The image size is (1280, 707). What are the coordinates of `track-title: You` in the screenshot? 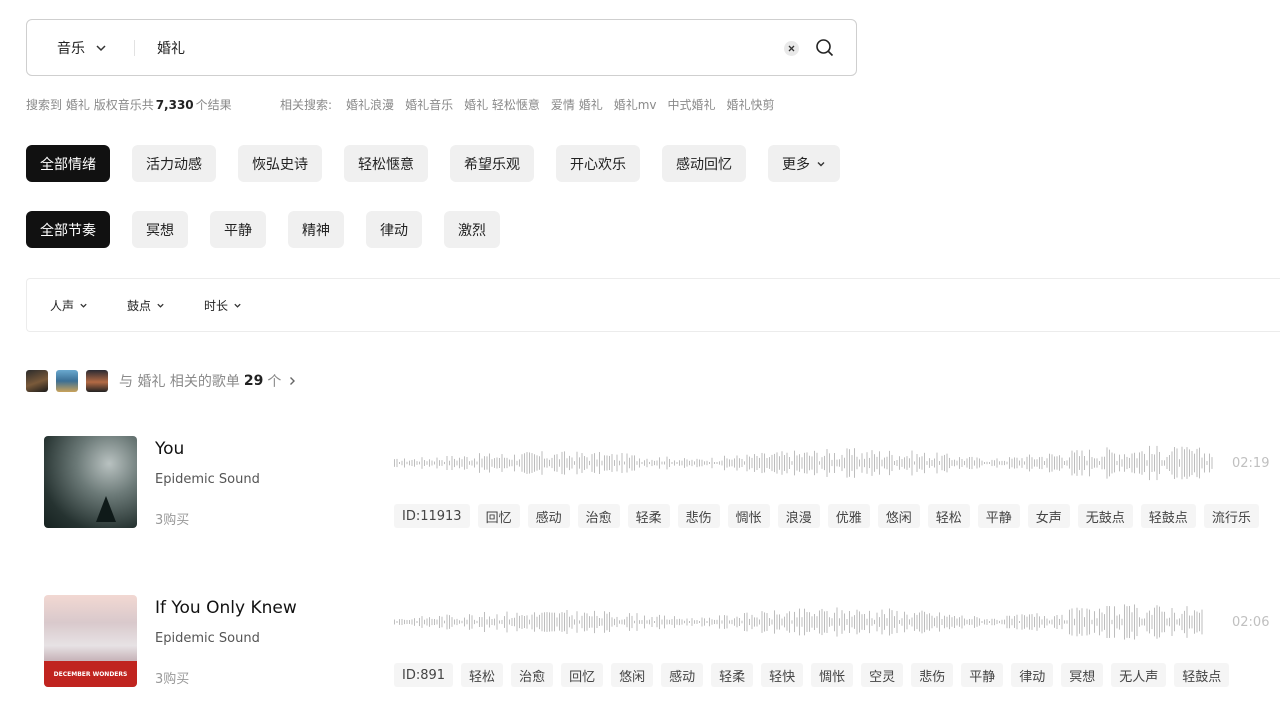 It's located at (169, 449).